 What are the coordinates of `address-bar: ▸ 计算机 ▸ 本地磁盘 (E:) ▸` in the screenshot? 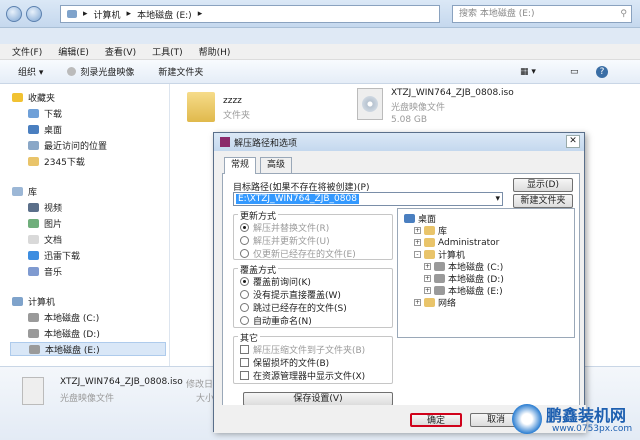 It's located at (250, 14).